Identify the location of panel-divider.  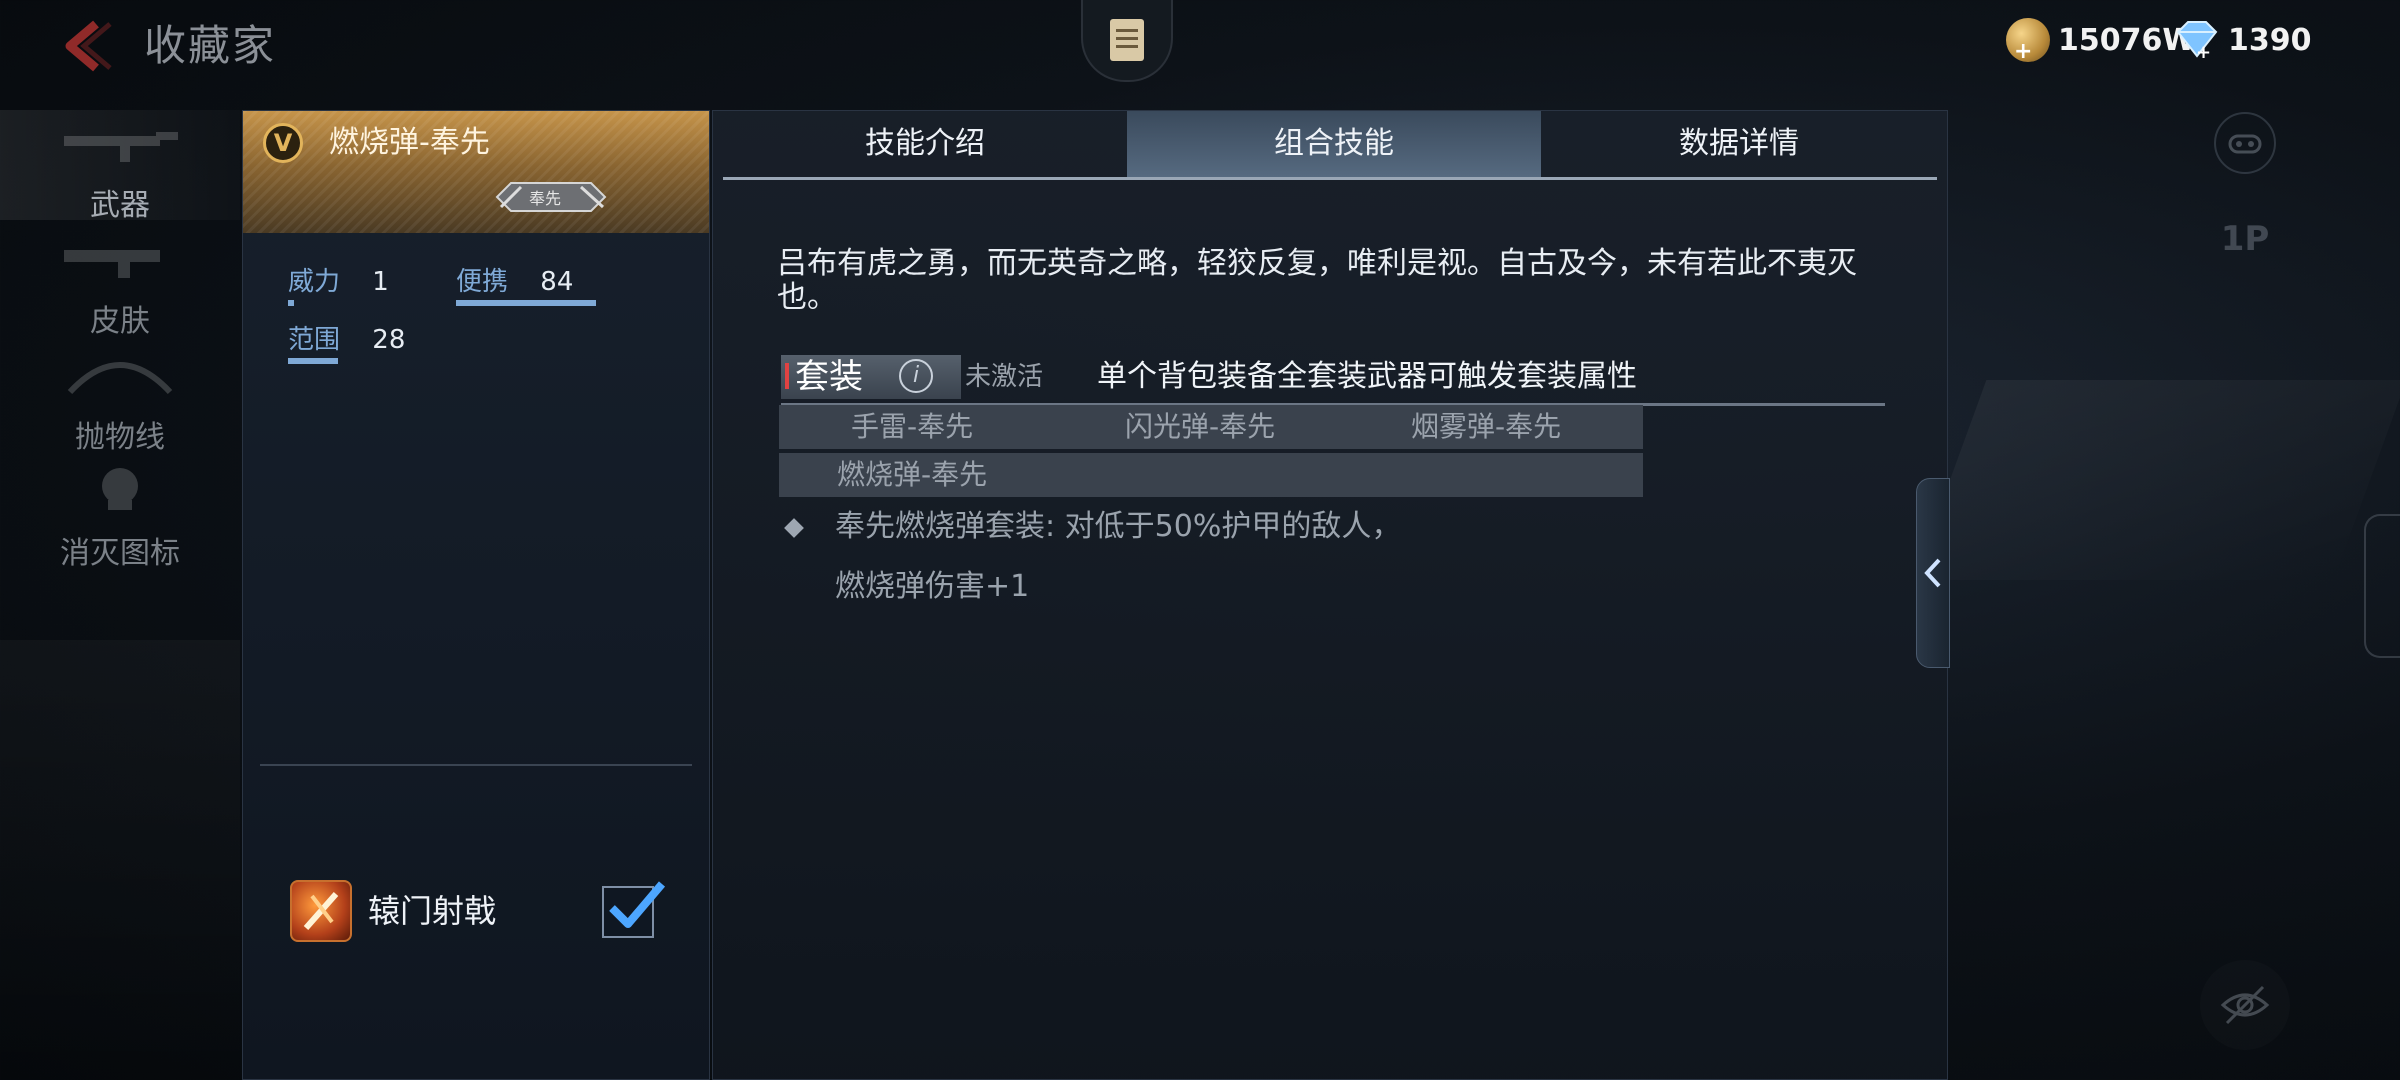
(476, 765).